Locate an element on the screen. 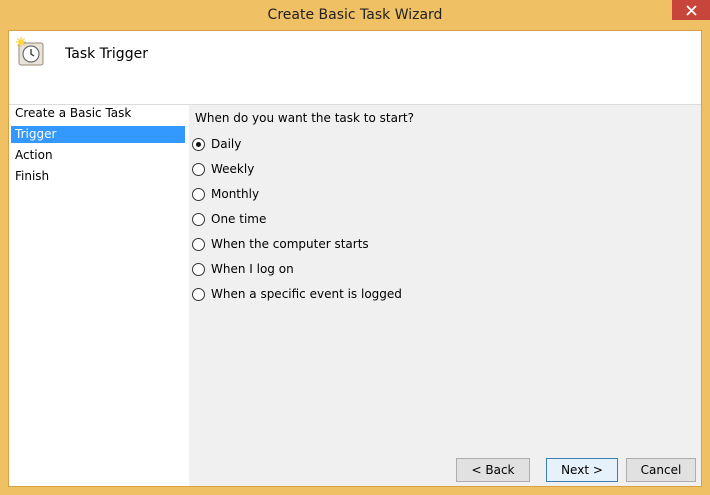  window-title: Create Basic Task Wizard is located at coordinates (355, 15).